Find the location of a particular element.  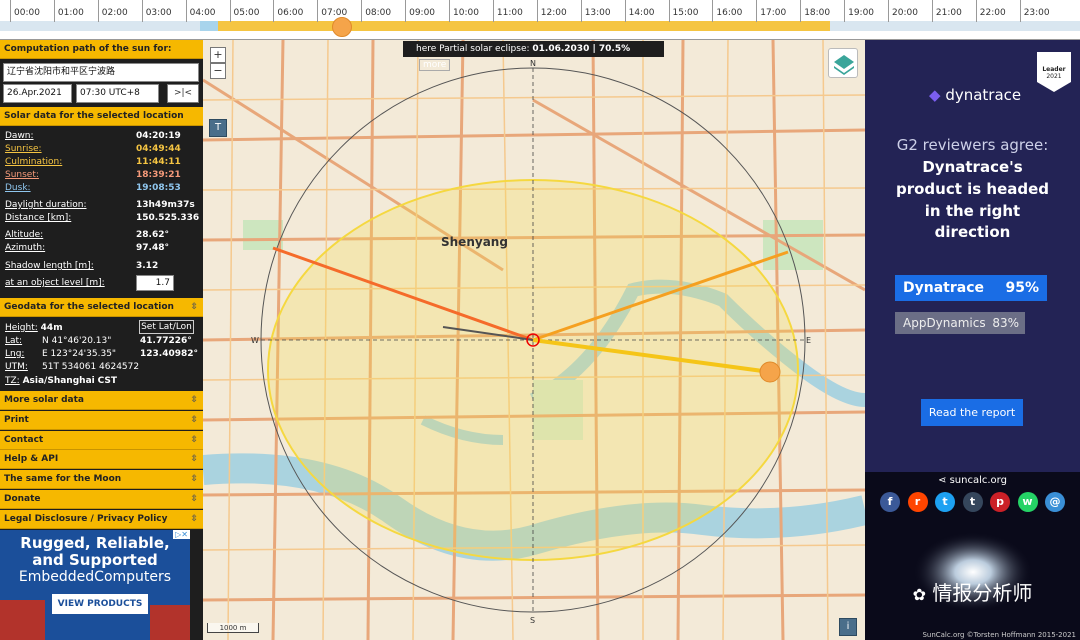

hour-tick: 11:00 is located at coordinates (507, 11).